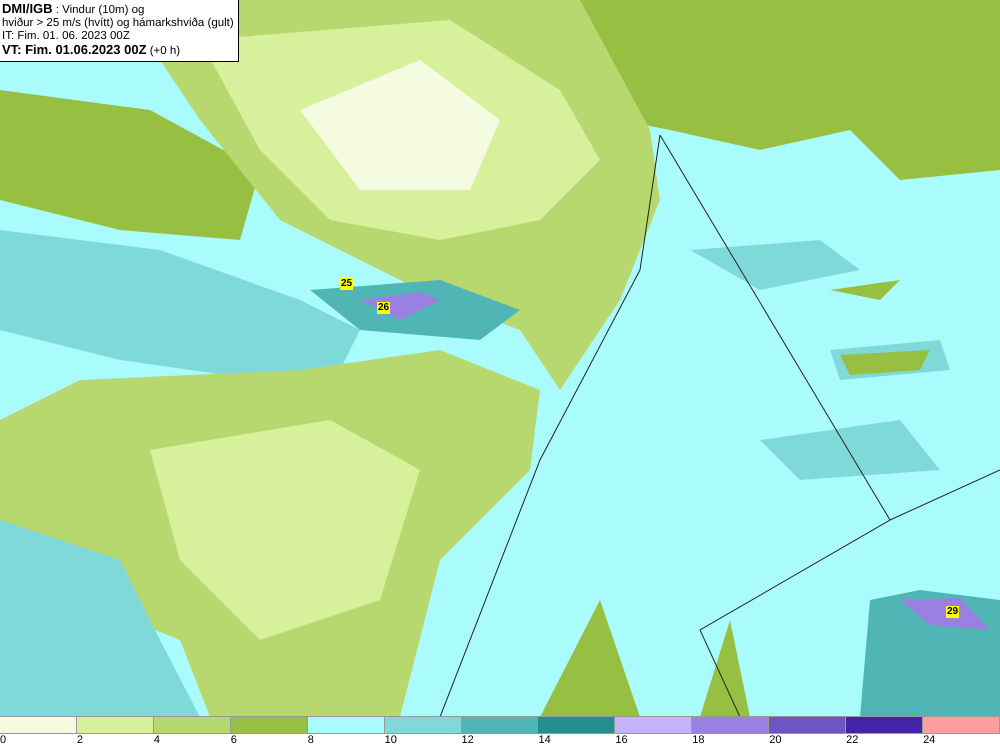  I want to click on gust-label: 25, so click(347, 284).